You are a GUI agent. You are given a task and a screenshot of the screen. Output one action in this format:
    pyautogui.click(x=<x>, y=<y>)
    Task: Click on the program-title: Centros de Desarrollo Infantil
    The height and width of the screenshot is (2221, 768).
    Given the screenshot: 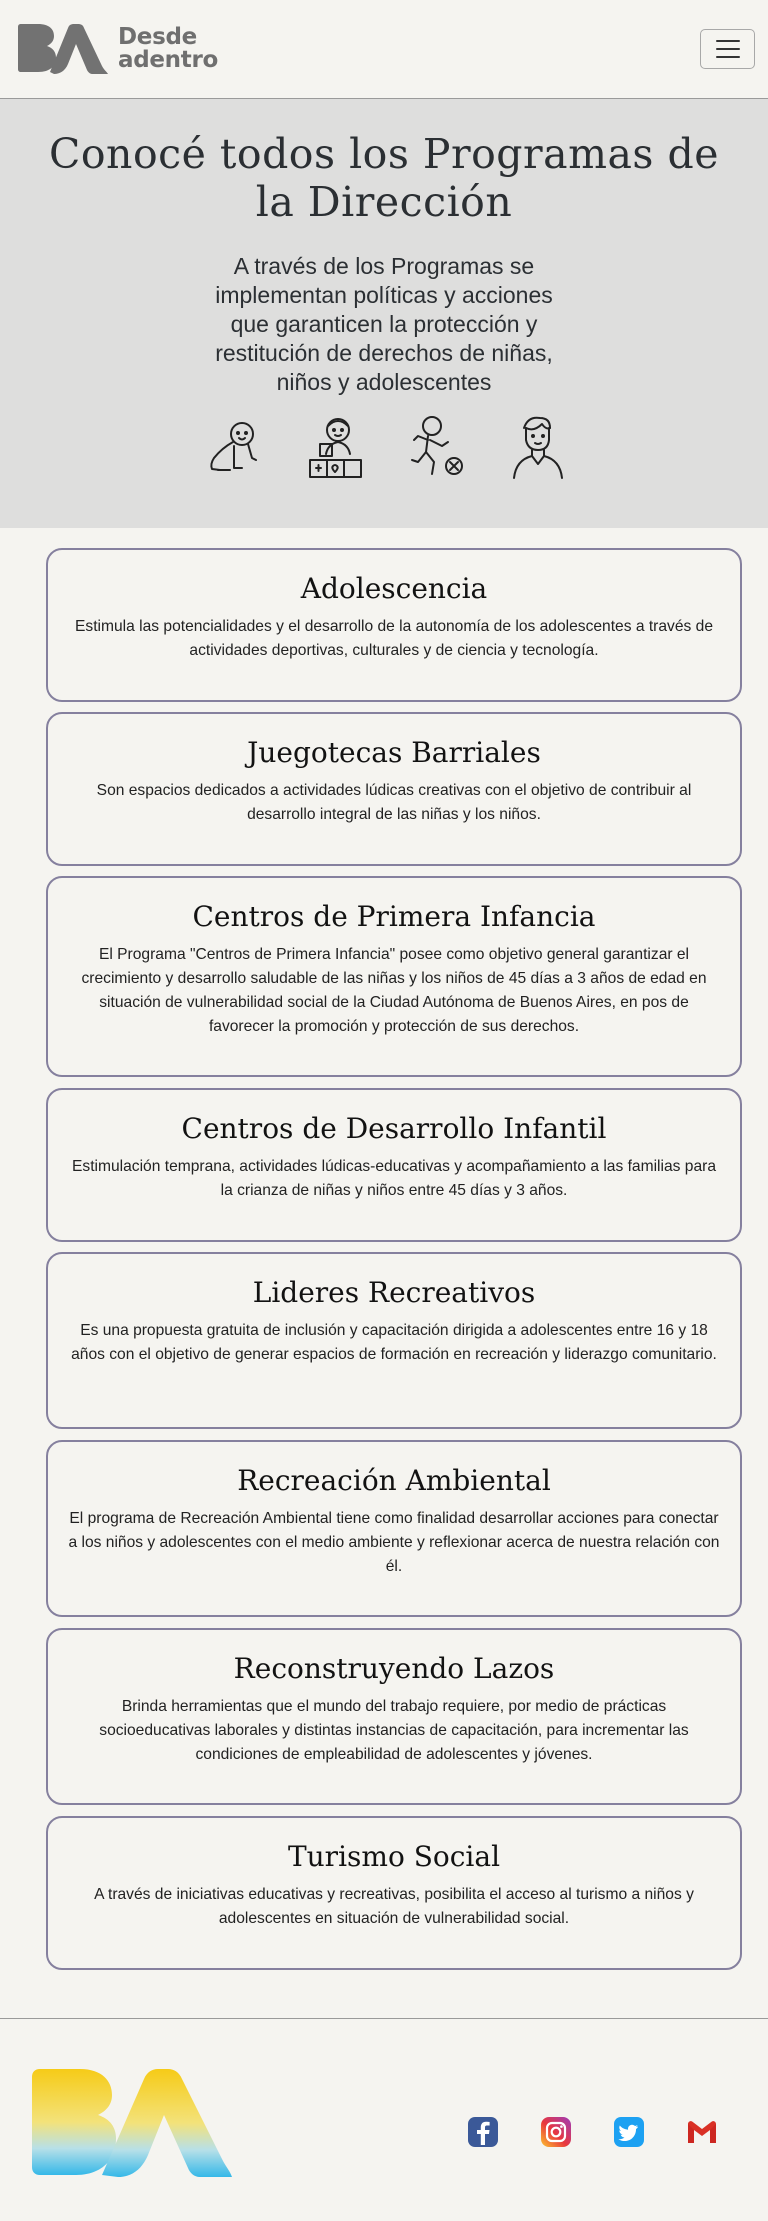 What is the action you would take?
    pyautogui.click(x=394, y=1128)
    